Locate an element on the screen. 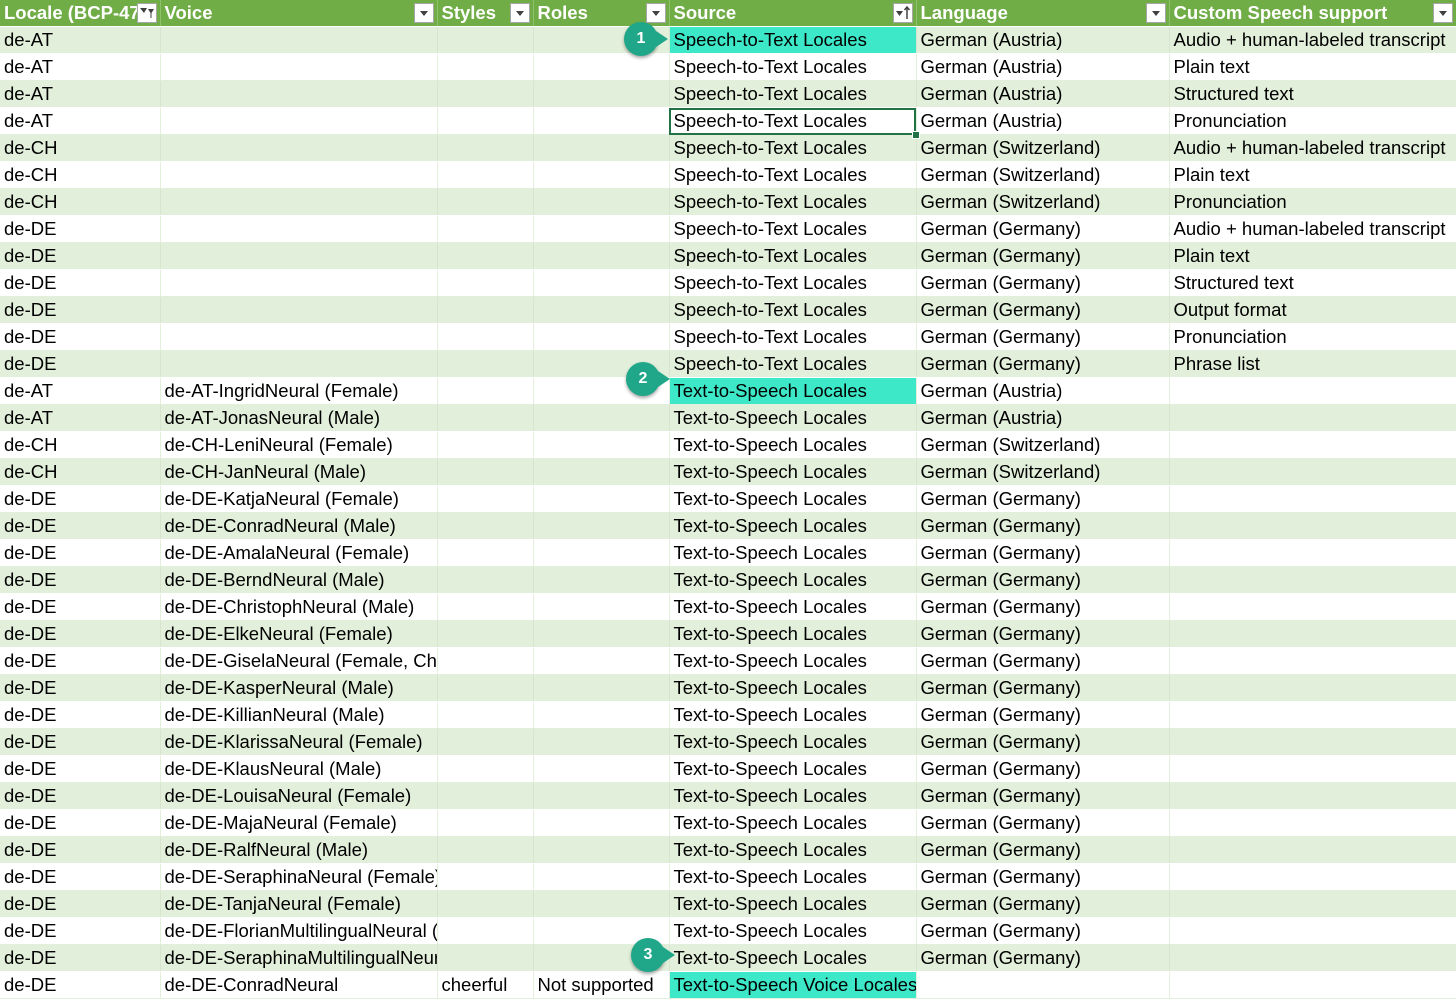 This screenshot has height=999, width=1456. fill-handle is located at coordinates (916, 134).